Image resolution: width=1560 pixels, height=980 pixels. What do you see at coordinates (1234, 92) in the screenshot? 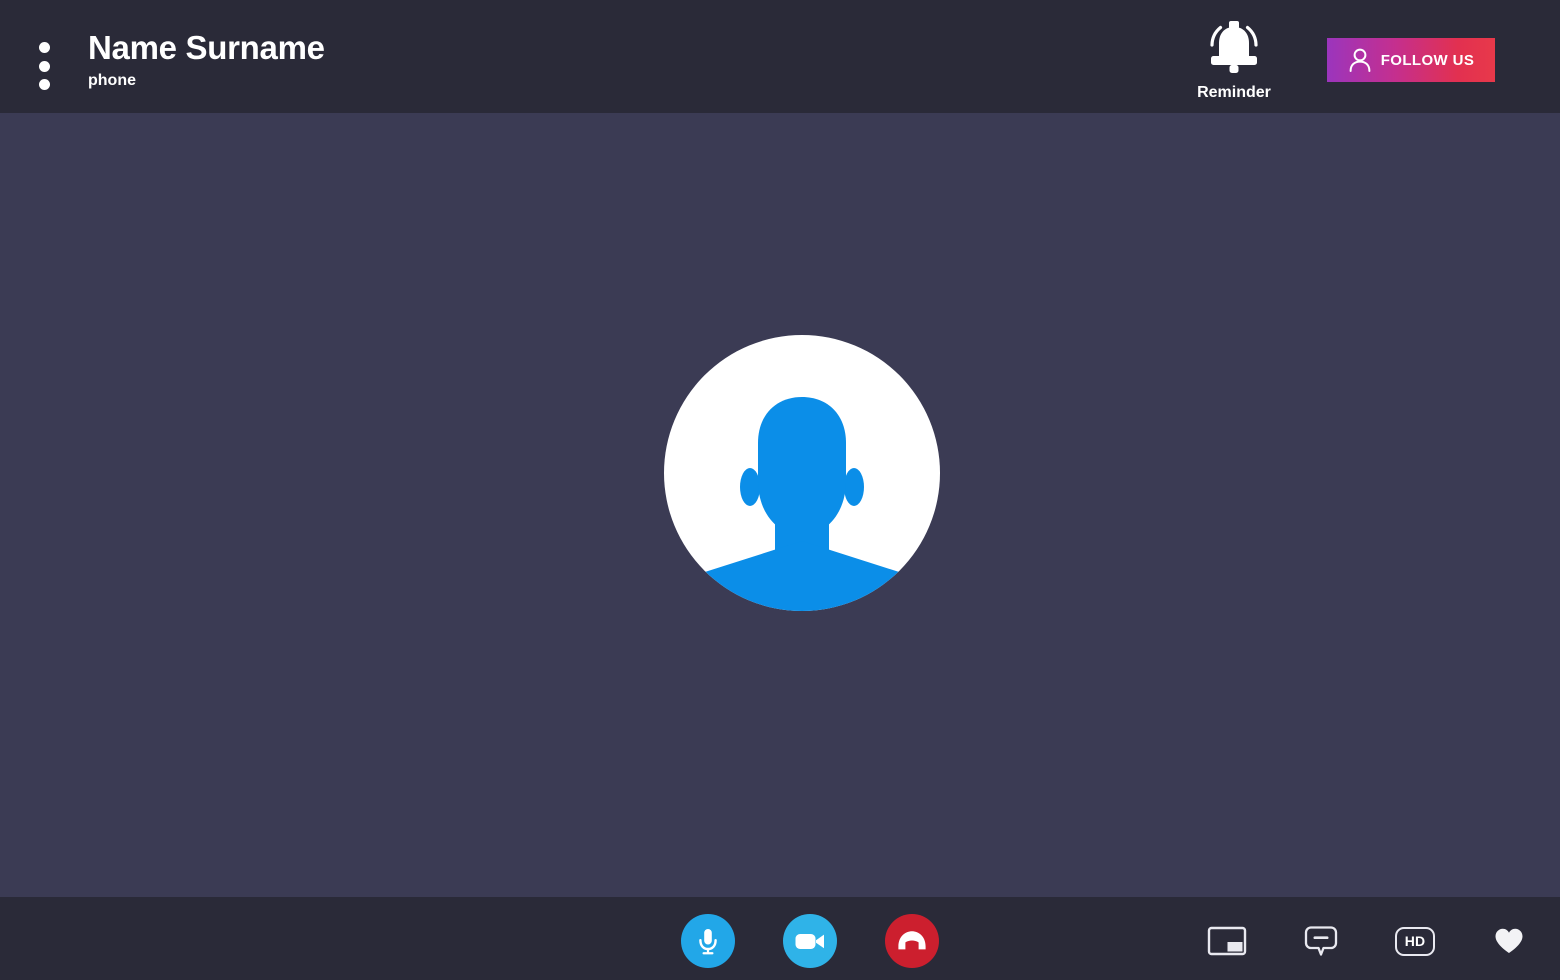
I see `reminder-label: Reminder` at bounding box center [1234, 92].